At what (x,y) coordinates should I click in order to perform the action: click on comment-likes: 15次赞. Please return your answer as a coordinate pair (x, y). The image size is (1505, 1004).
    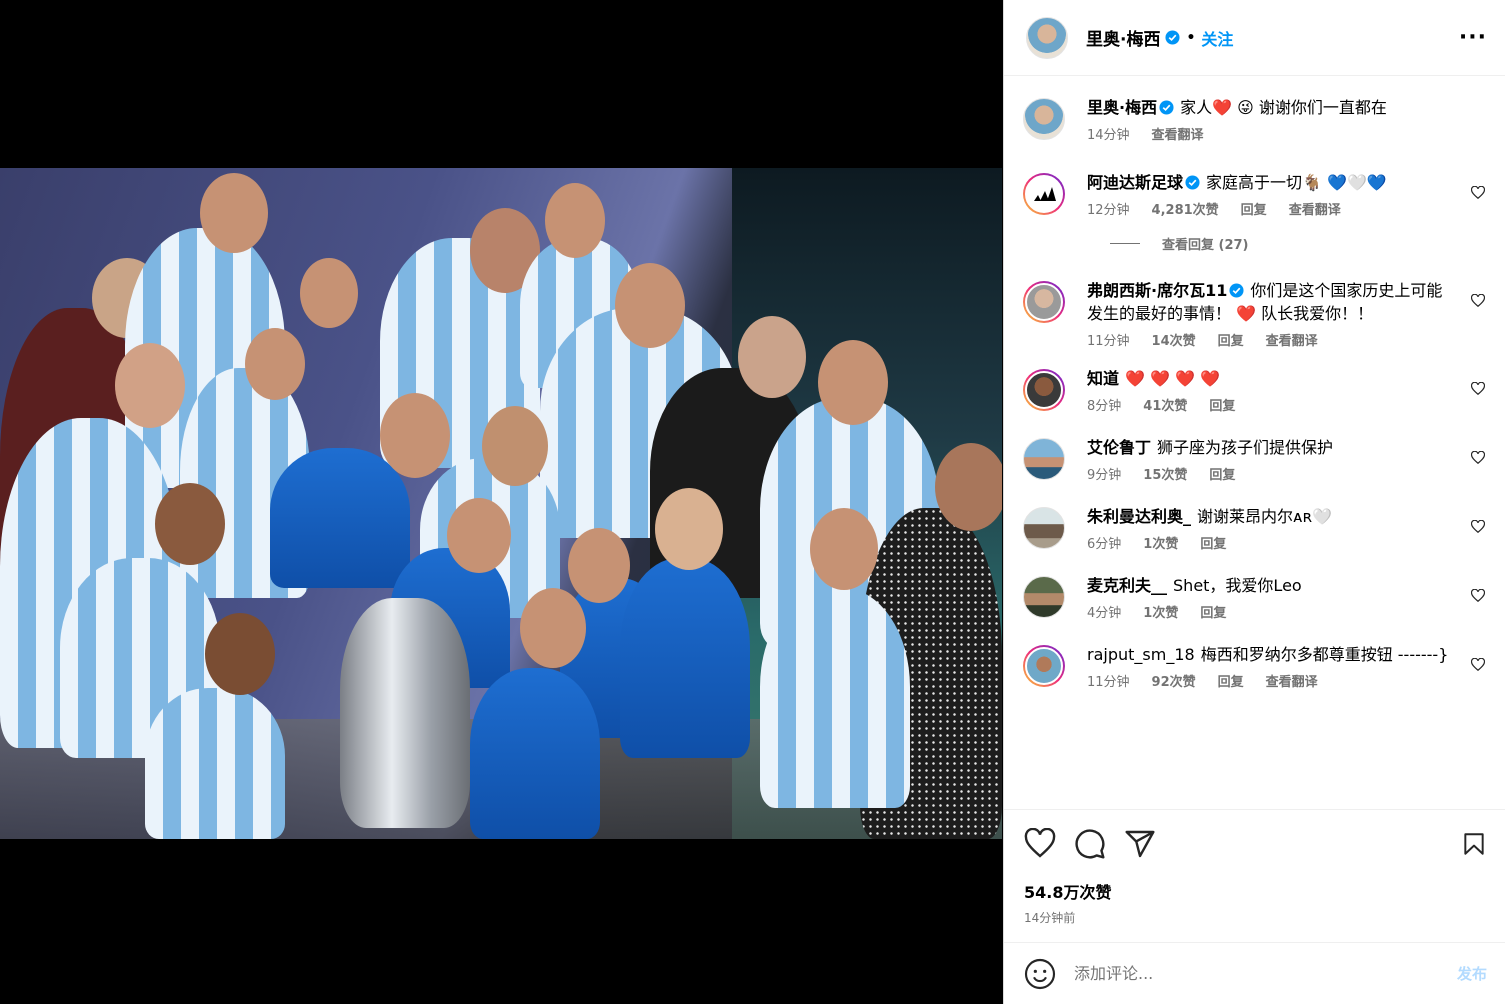
    Looking at the image, I should click on (1165, 473).